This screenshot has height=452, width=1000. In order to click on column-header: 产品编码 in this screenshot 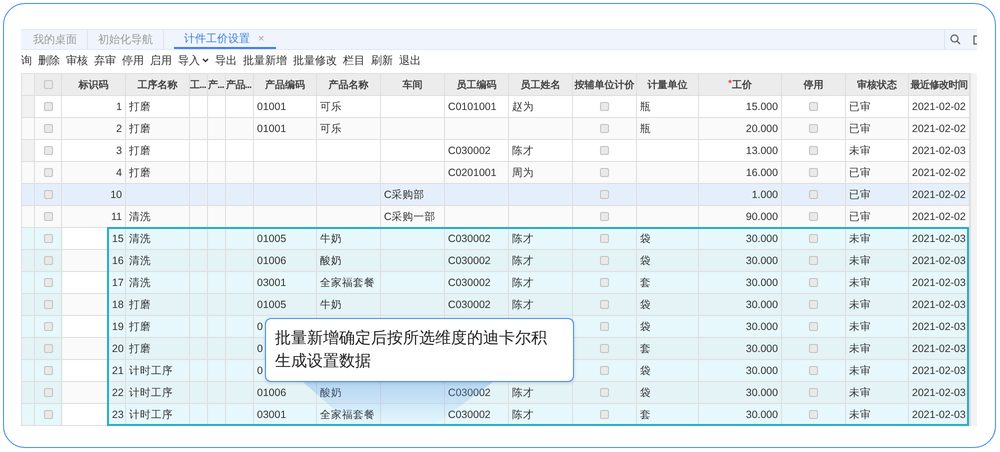, I will do `click(285, 85)`.